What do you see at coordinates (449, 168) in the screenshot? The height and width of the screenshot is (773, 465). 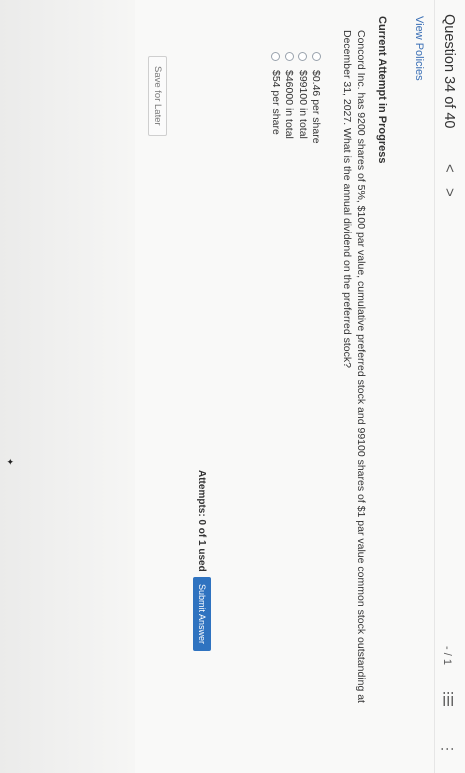 I see `previous-question-icon: <` at bounding box center [449, 168].